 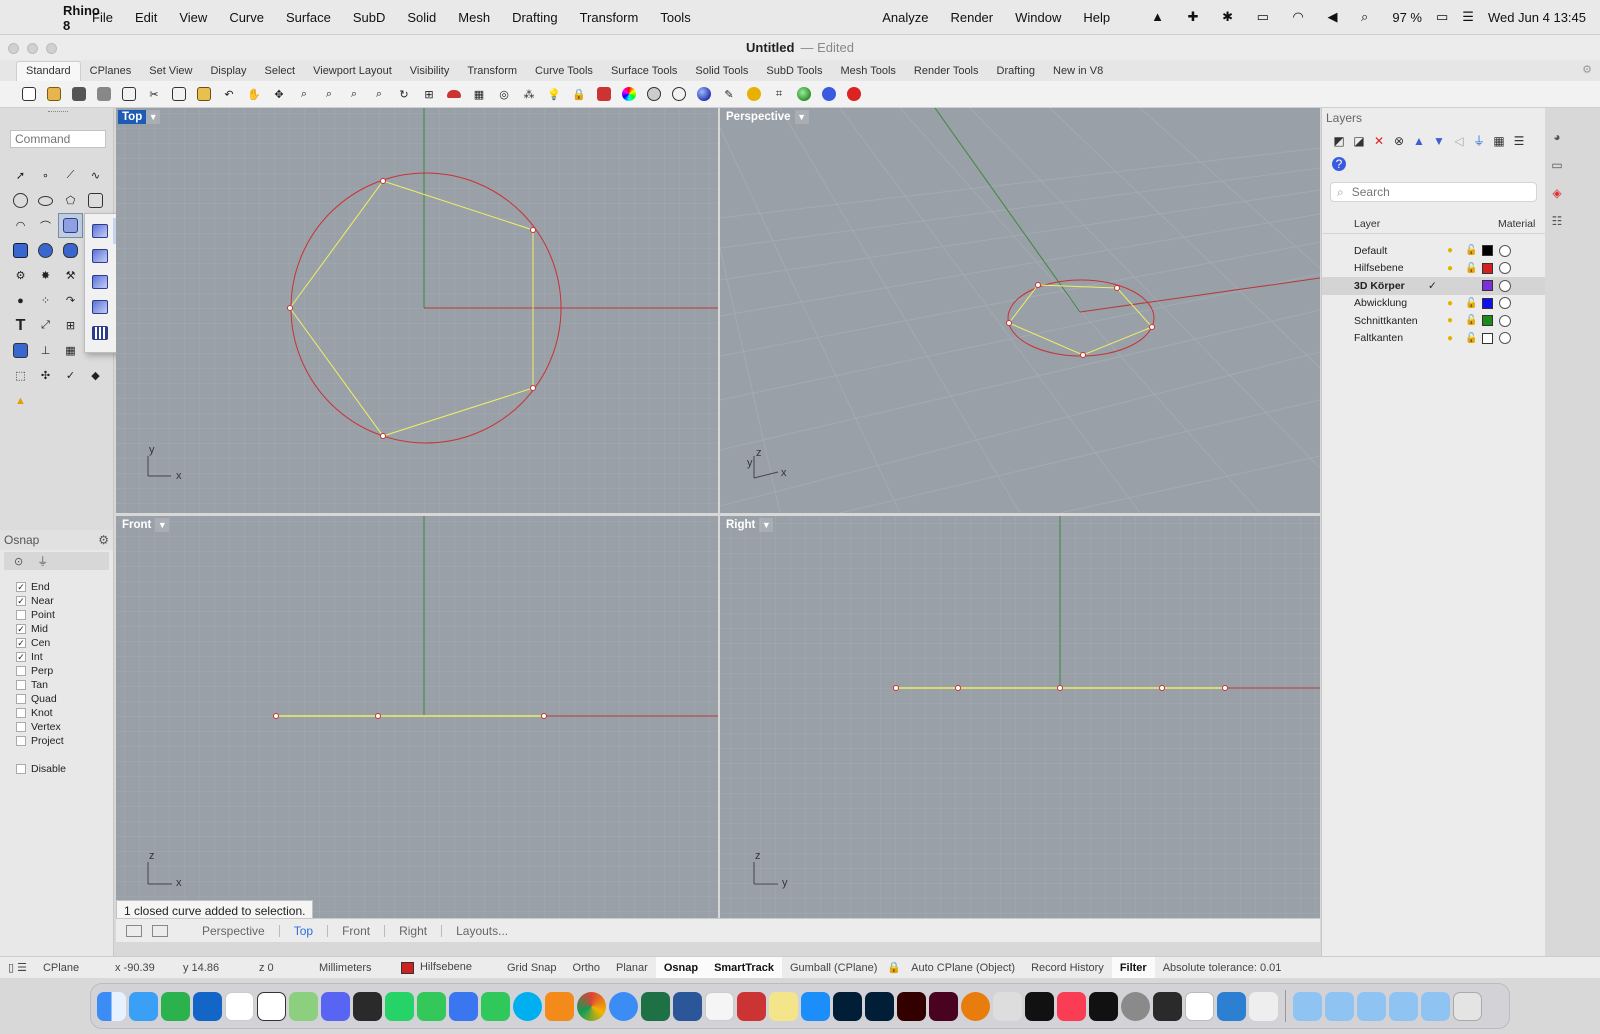 I want to click on zoom-icon: ⌕, so click(x=304, y=94).